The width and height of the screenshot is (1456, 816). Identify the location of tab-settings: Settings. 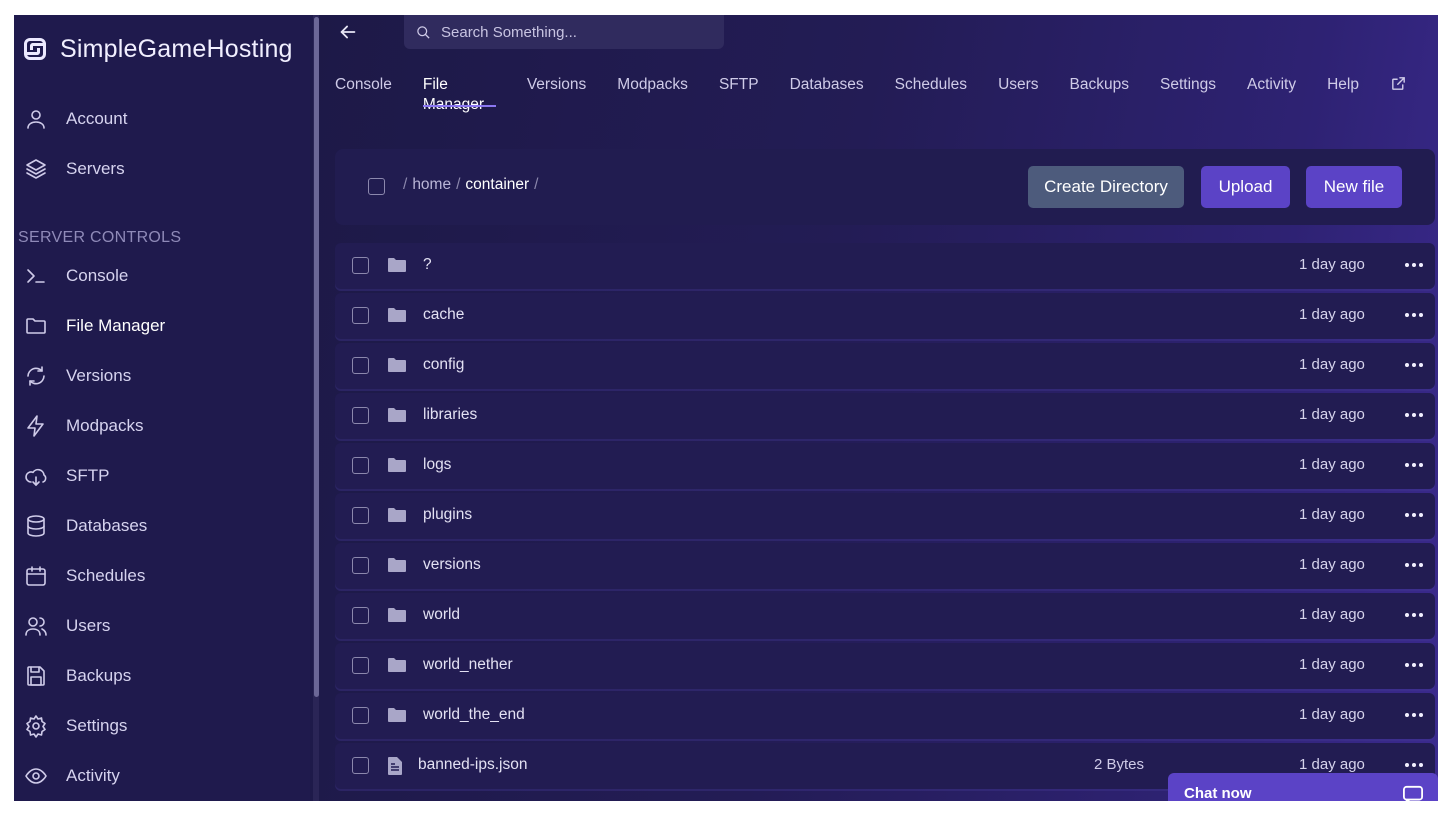
(1188, 90).